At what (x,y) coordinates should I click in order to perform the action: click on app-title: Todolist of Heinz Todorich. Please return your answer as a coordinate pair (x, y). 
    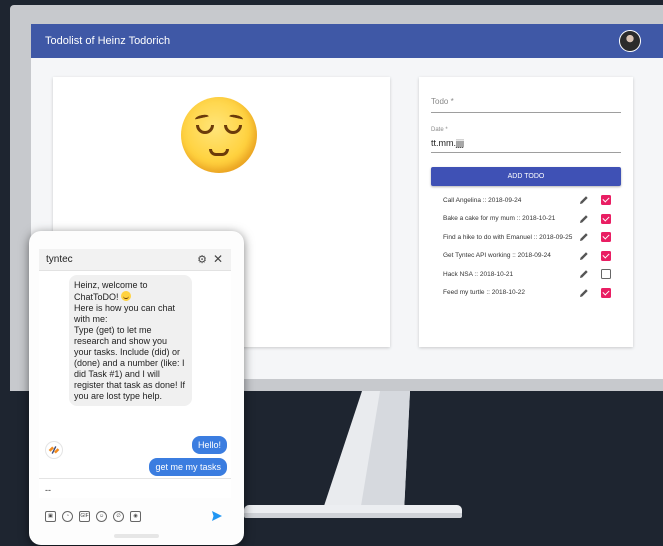
    Looking at the image, I should click on (108, 41).